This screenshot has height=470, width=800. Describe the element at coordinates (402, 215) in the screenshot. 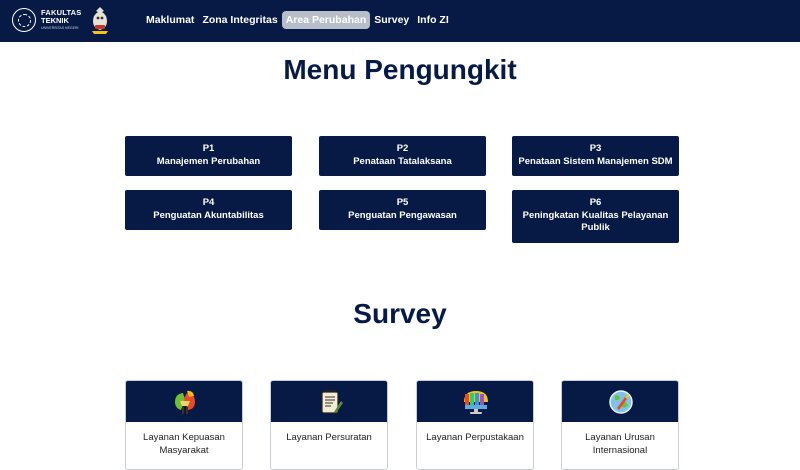

I see `menu-label: Penguatan Pengawasan` at that location.